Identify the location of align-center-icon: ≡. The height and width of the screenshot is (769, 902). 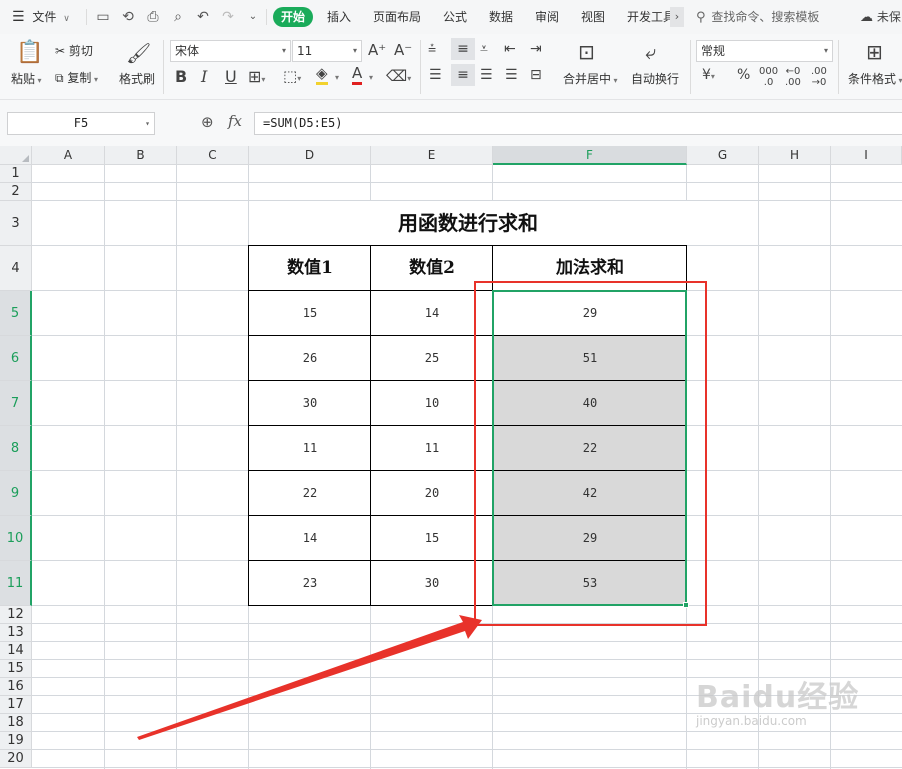
(463, 75).